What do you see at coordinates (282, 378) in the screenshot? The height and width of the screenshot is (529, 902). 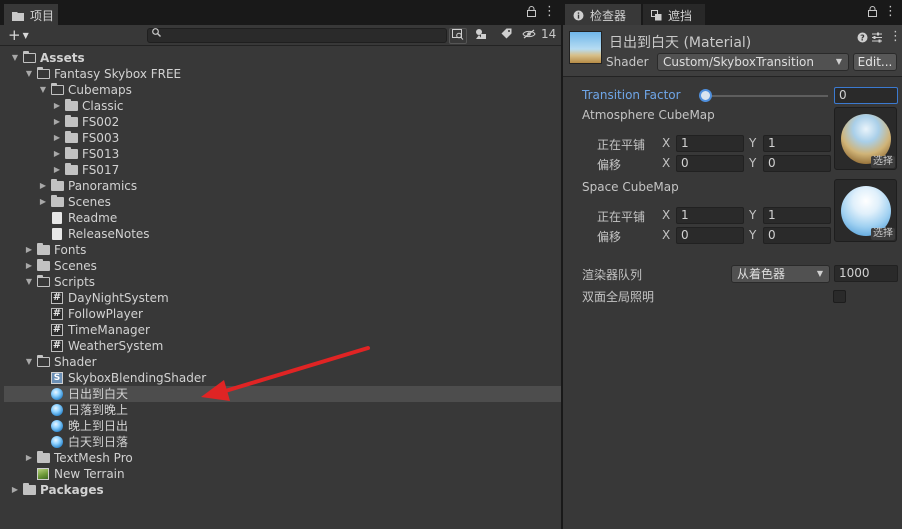 I see `tree-item-skyboxblendingshader: S SkyboxBlendingShader` at bounding box center [282, 378].